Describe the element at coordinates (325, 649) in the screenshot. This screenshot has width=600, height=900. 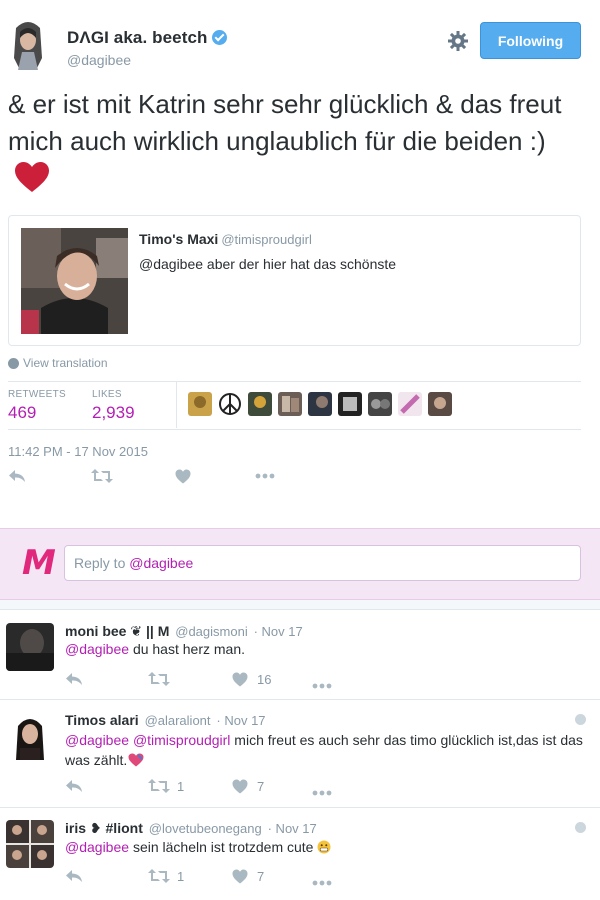
I see `reply-text: @dagibee du hast herz man.` at that location.